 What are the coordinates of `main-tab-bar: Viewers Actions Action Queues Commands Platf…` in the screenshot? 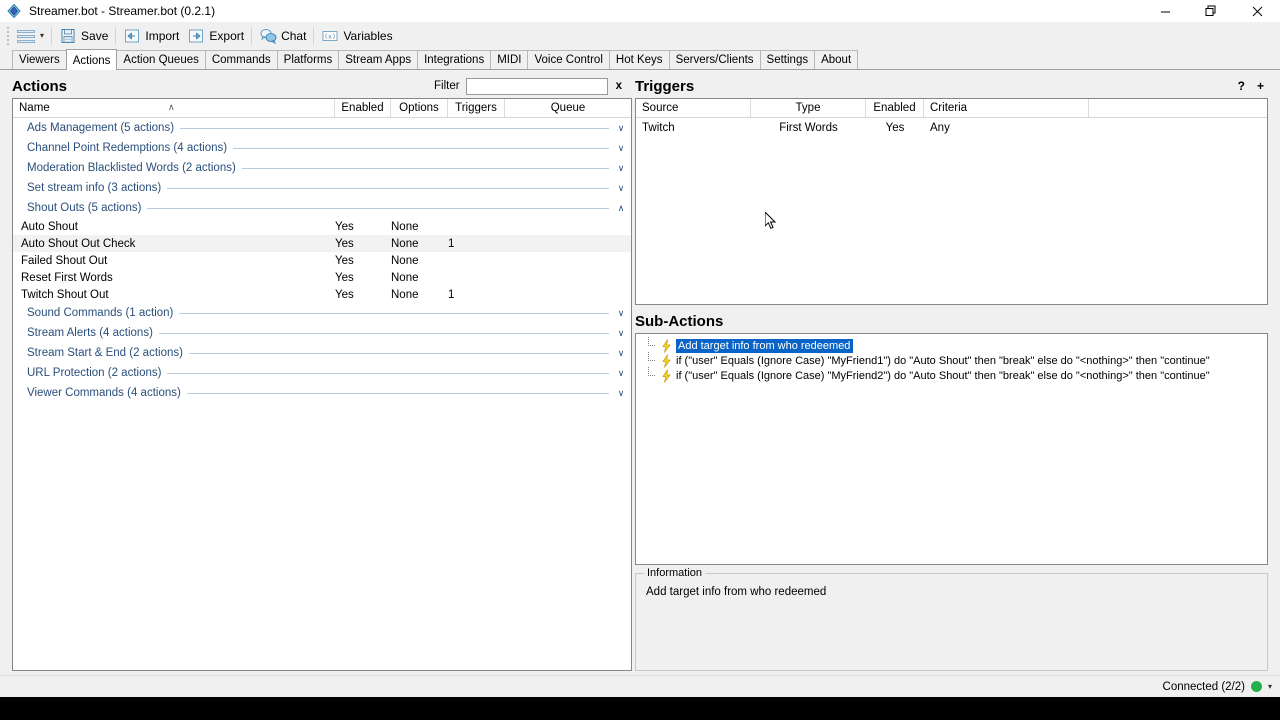 It's located at (640, 59).